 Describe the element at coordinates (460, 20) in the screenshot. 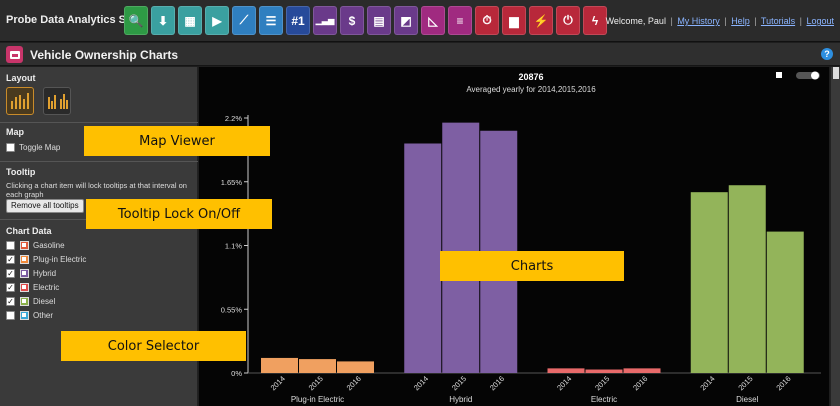

I see `menu-lines-icon: ≡` at that location.